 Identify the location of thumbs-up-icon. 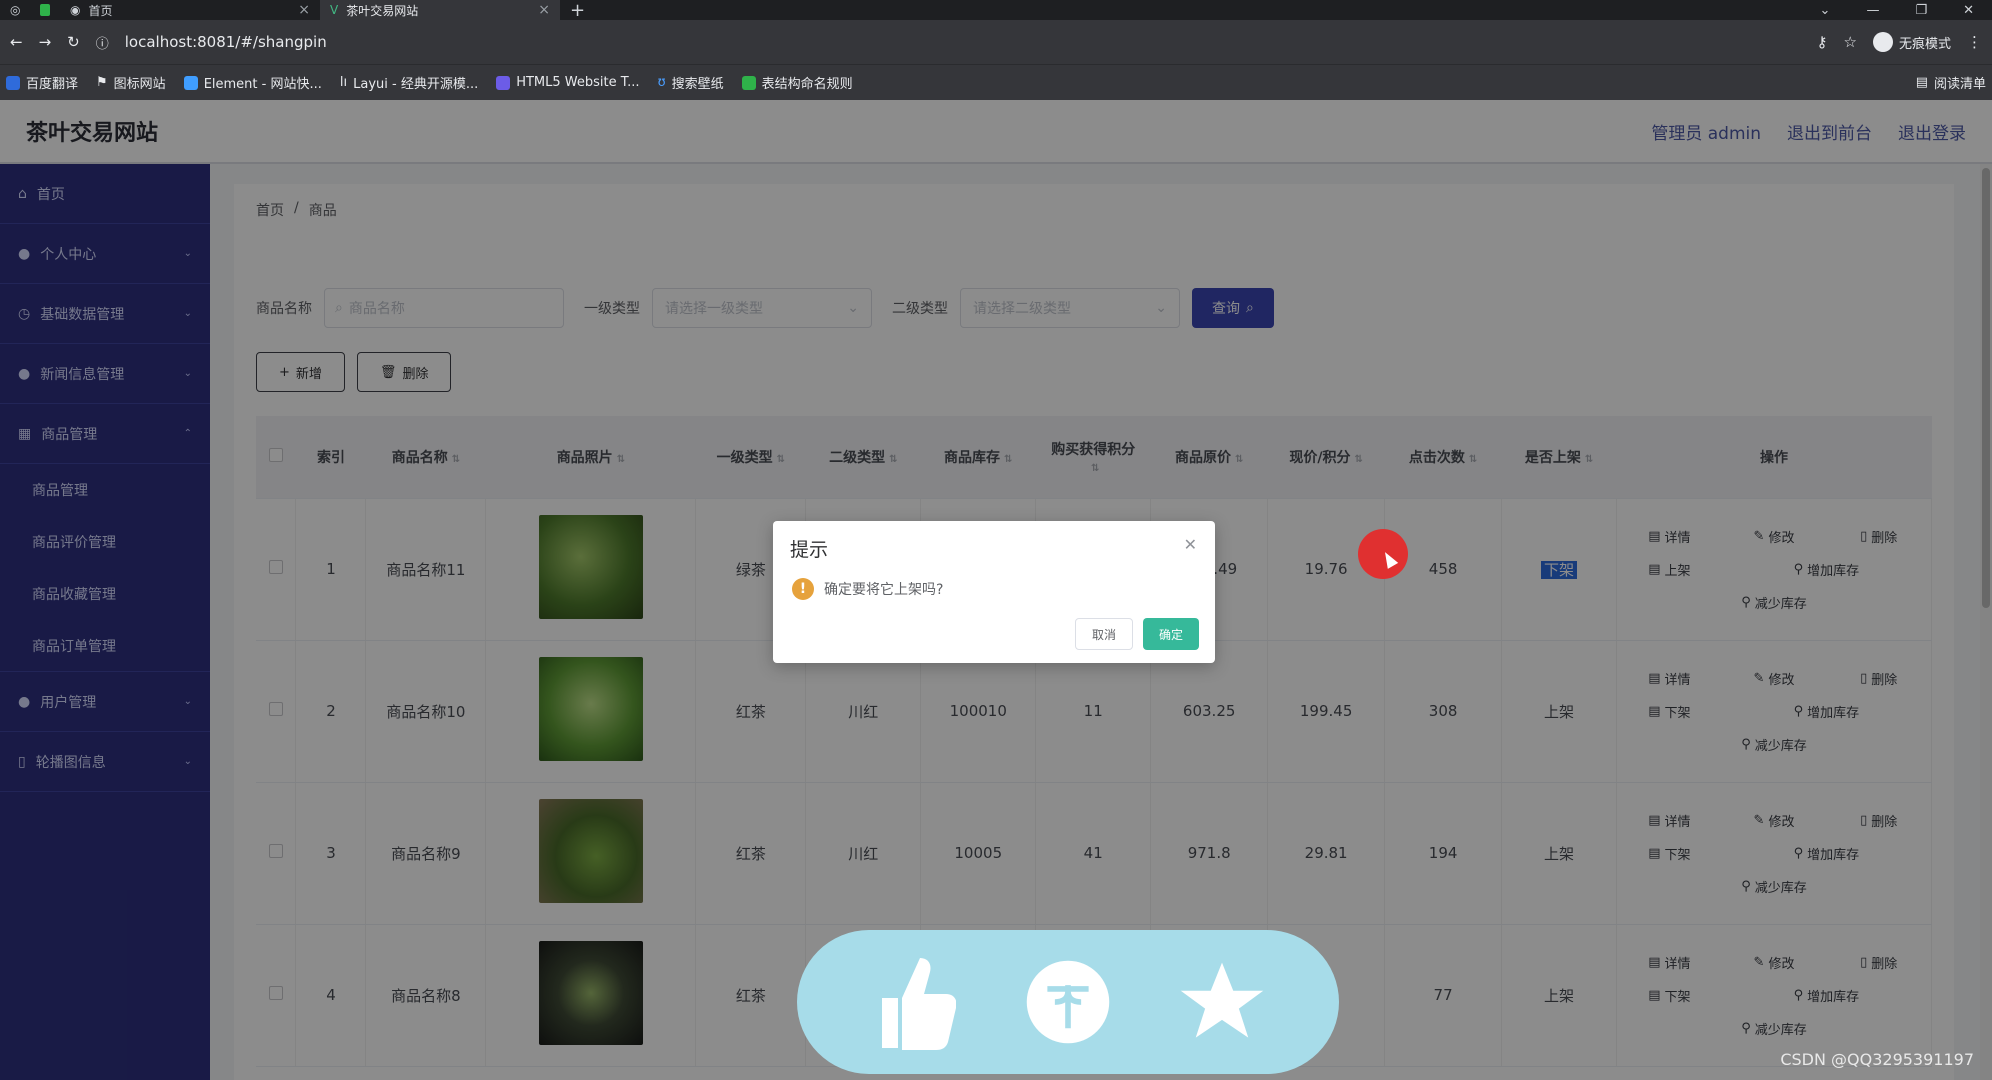
(914, 1002).